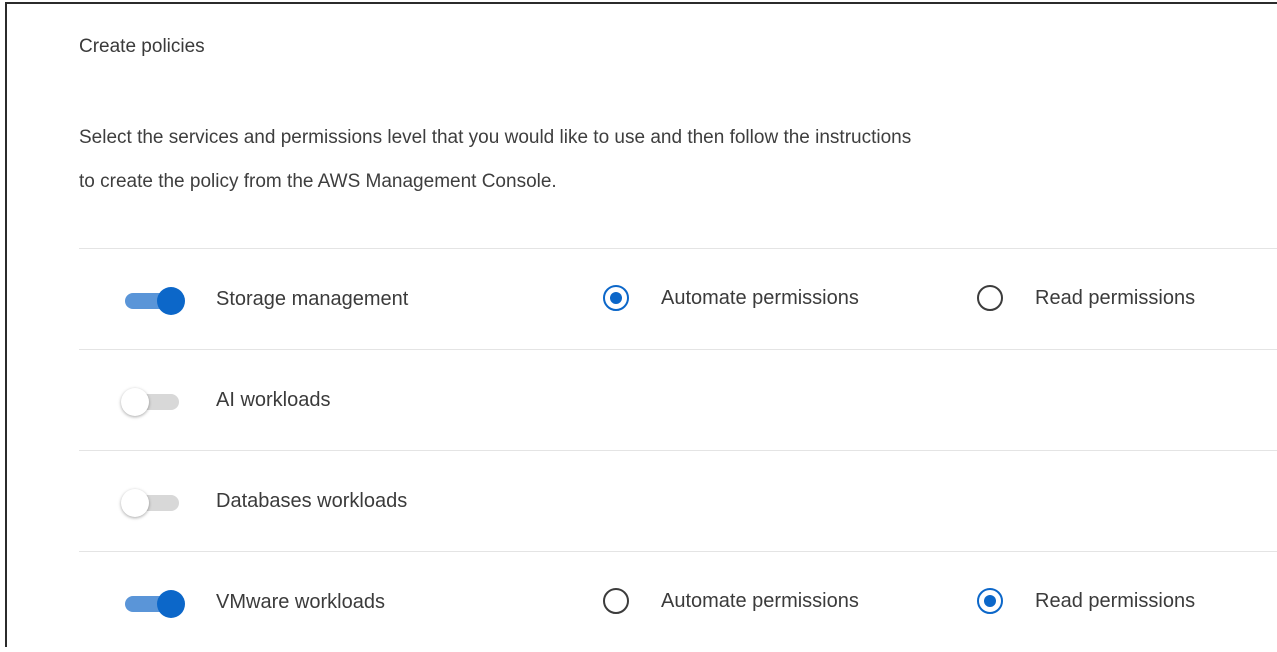 The height and width of the screenshot is (652, 1277). What do you see at coordinates (312, 501) in the screenshot?
I see `service-label: Databases workloads` at bounding box center [312, 501].